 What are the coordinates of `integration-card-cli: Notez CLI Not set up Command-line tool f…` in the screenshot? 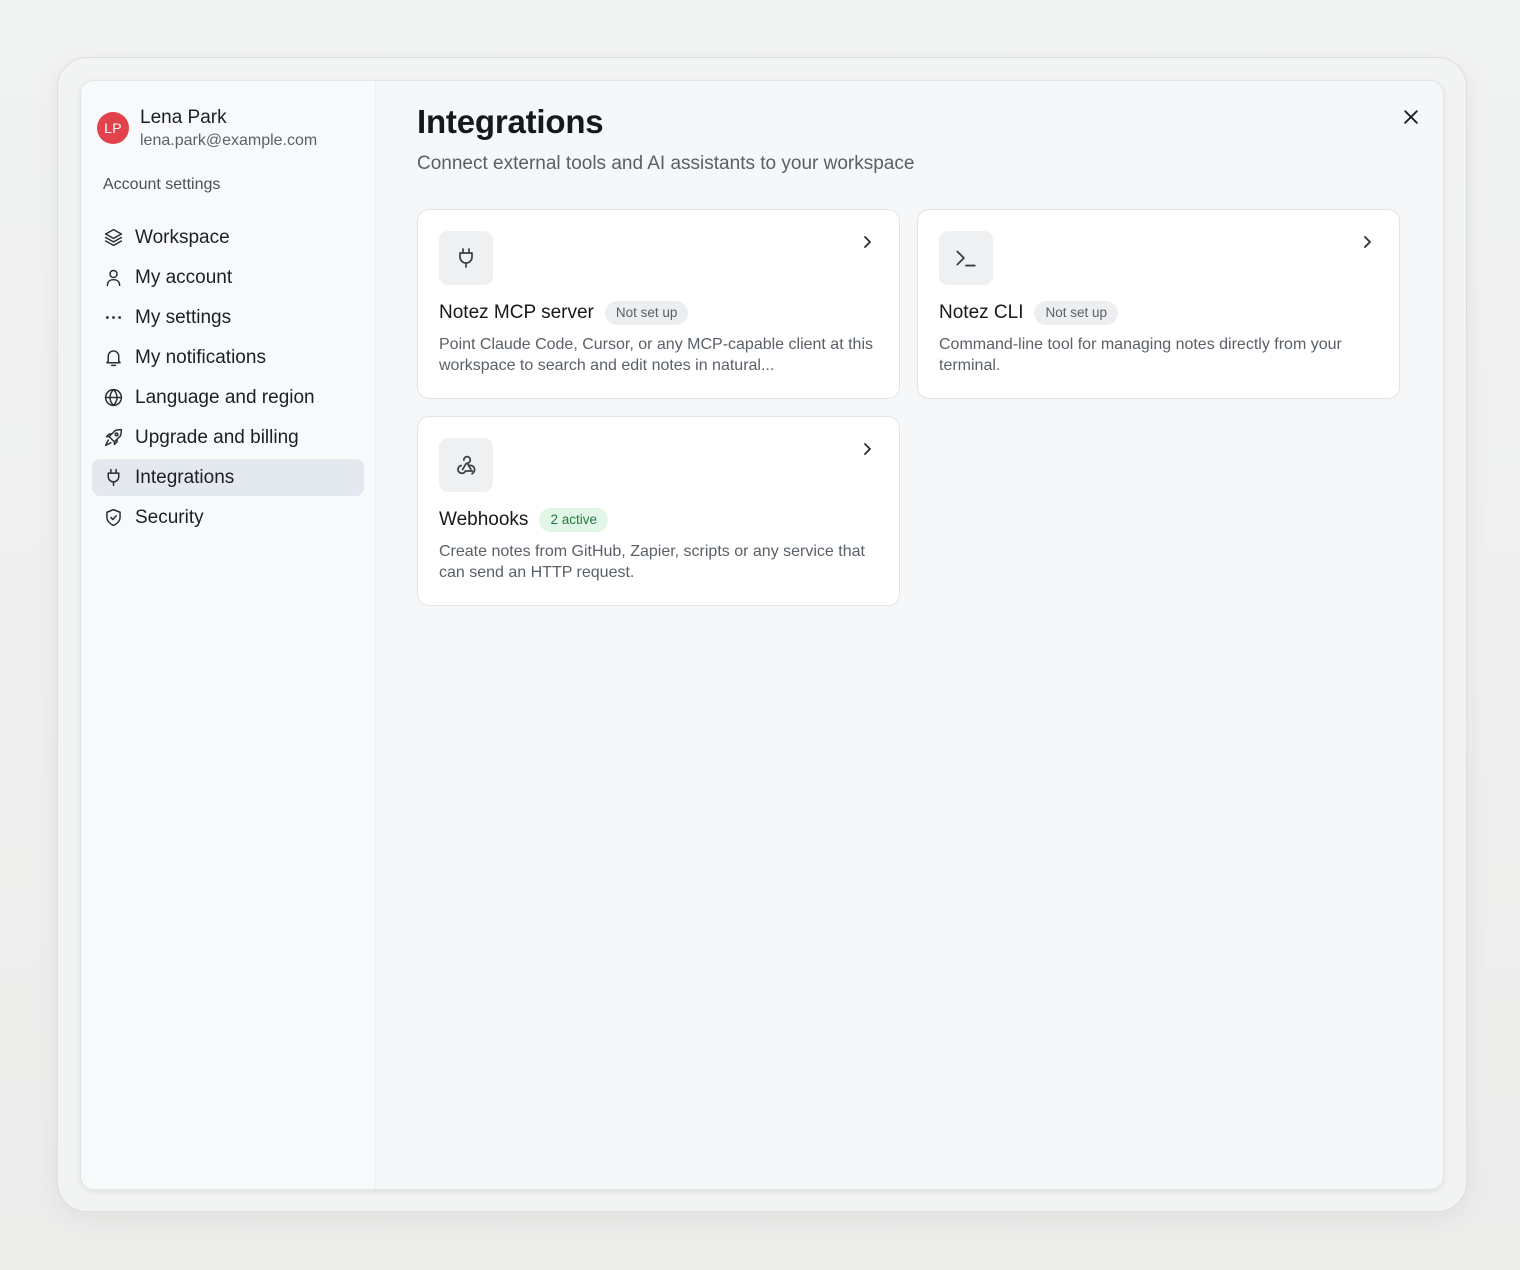 It's located at (1158, 304).